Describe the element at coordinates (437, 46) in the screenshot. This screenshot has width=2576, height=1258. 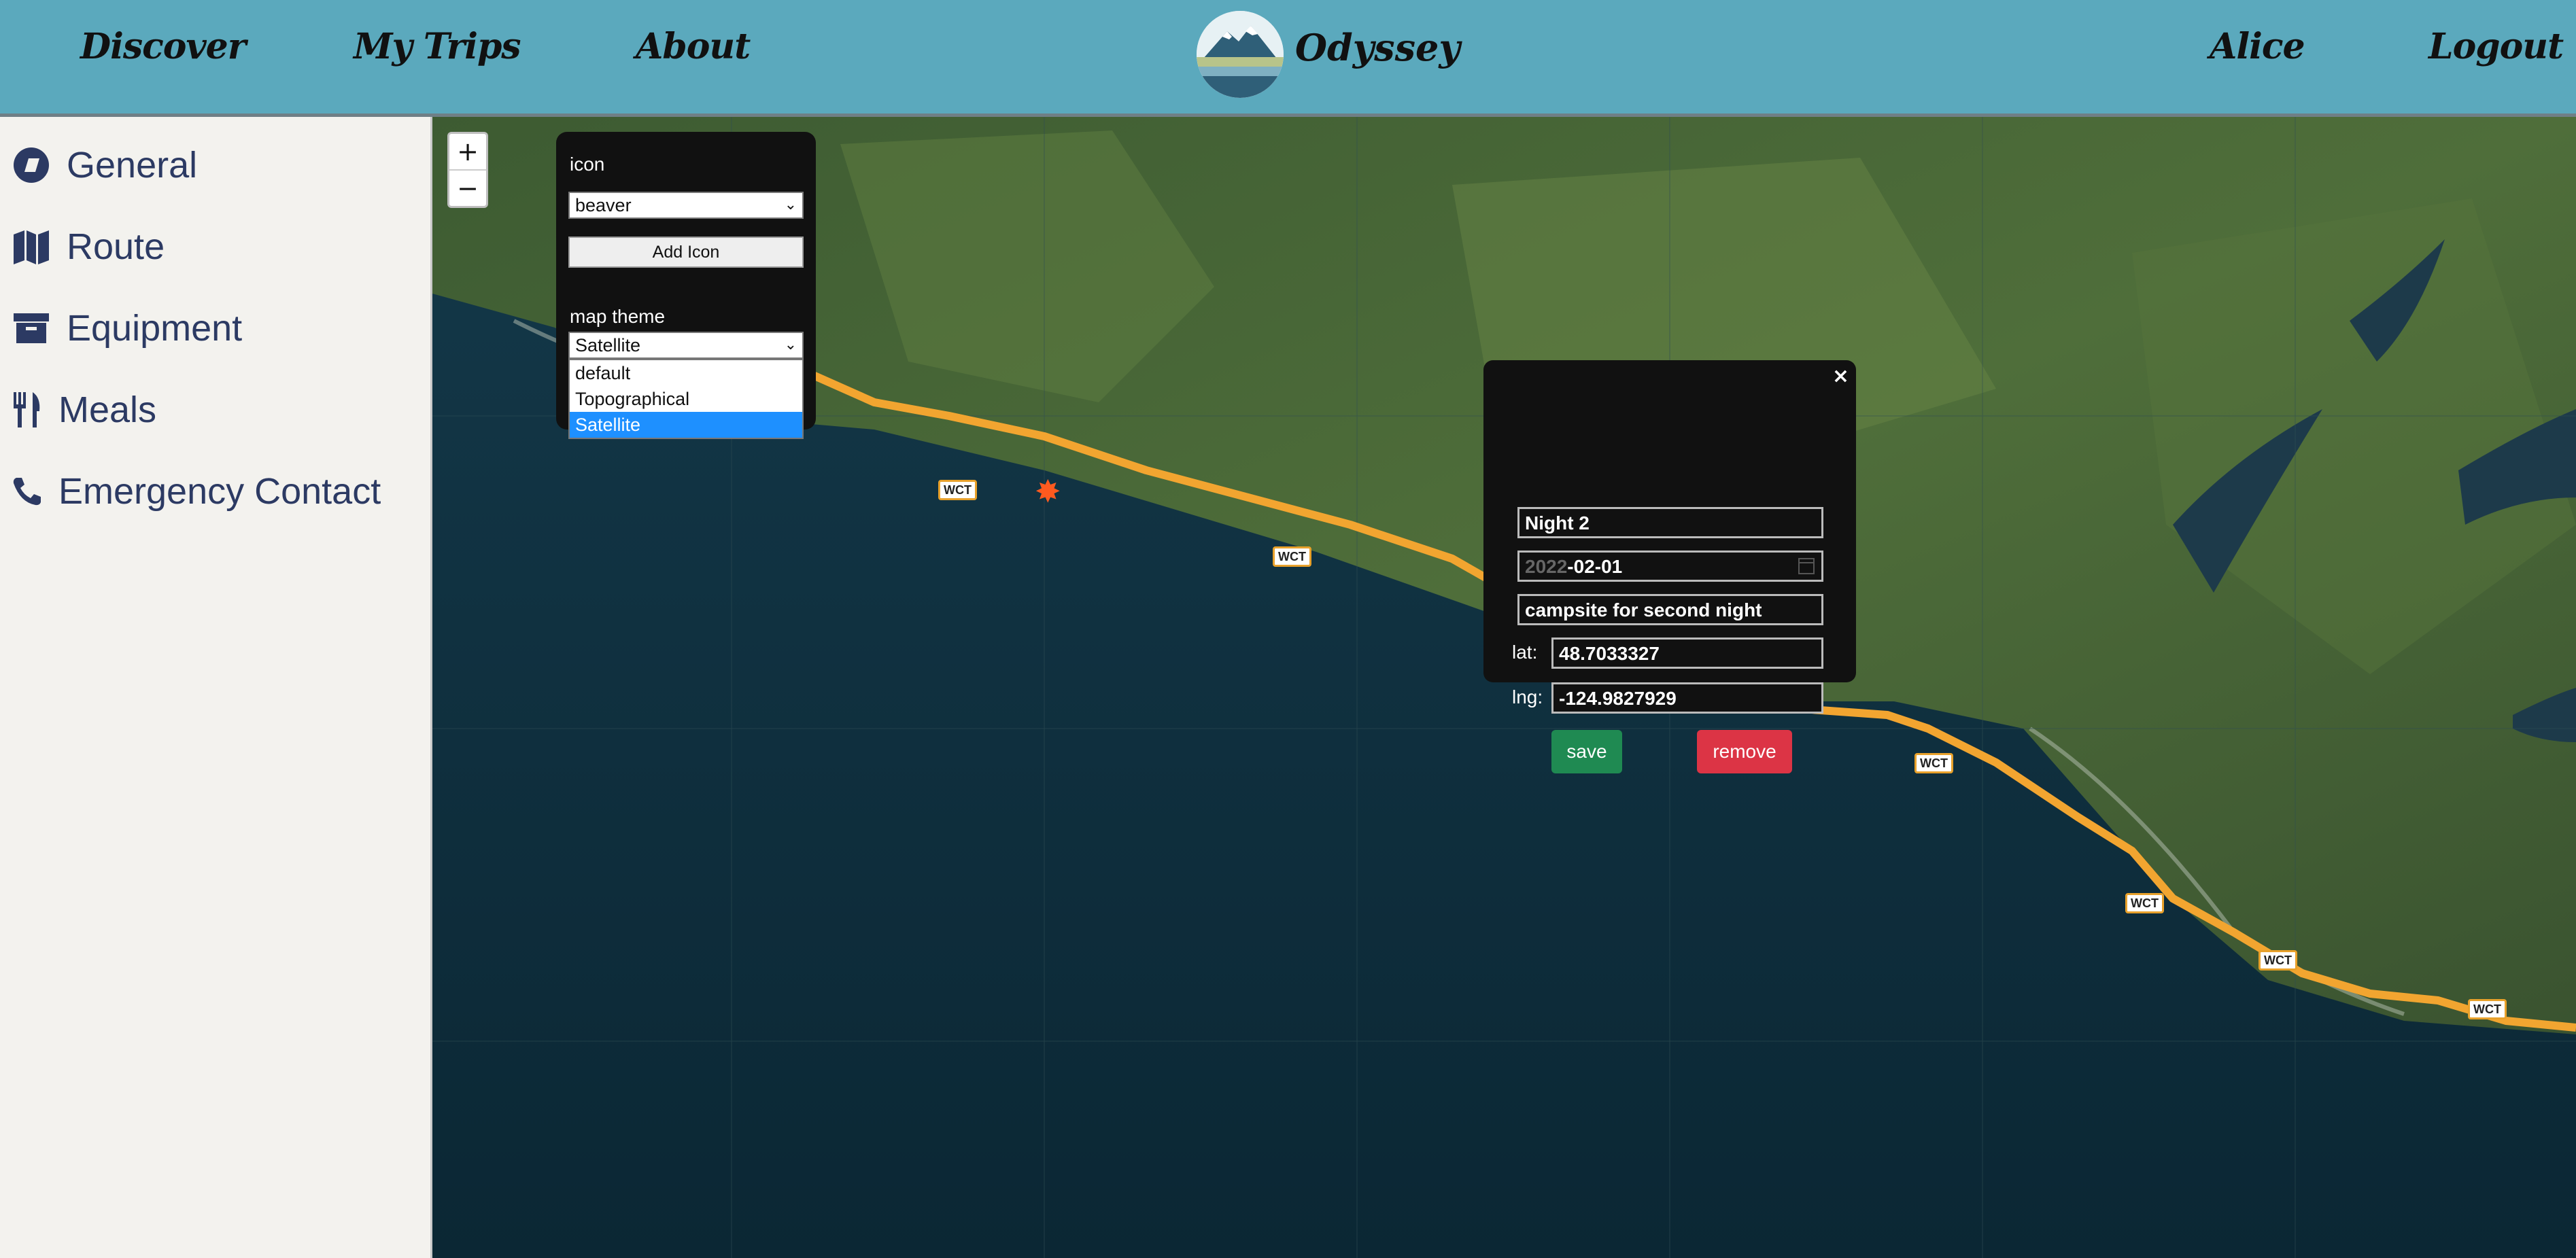
I see `nav-my-trips: My Trips` at that location.